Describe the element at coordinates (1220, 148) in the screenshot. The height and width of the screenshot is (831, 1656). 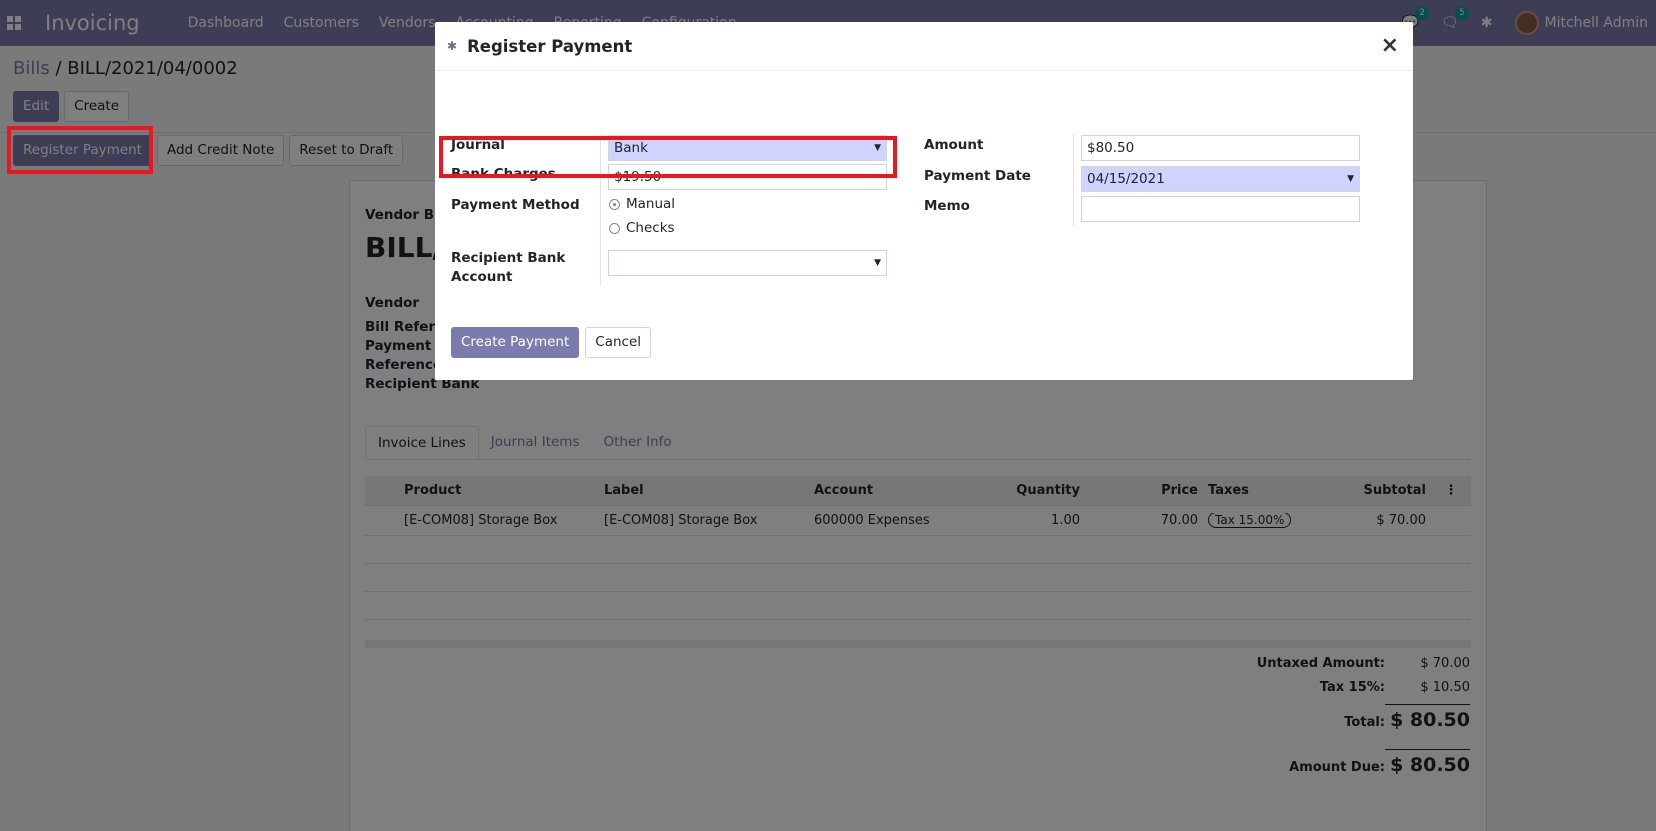
I see `amount-input` at that location.